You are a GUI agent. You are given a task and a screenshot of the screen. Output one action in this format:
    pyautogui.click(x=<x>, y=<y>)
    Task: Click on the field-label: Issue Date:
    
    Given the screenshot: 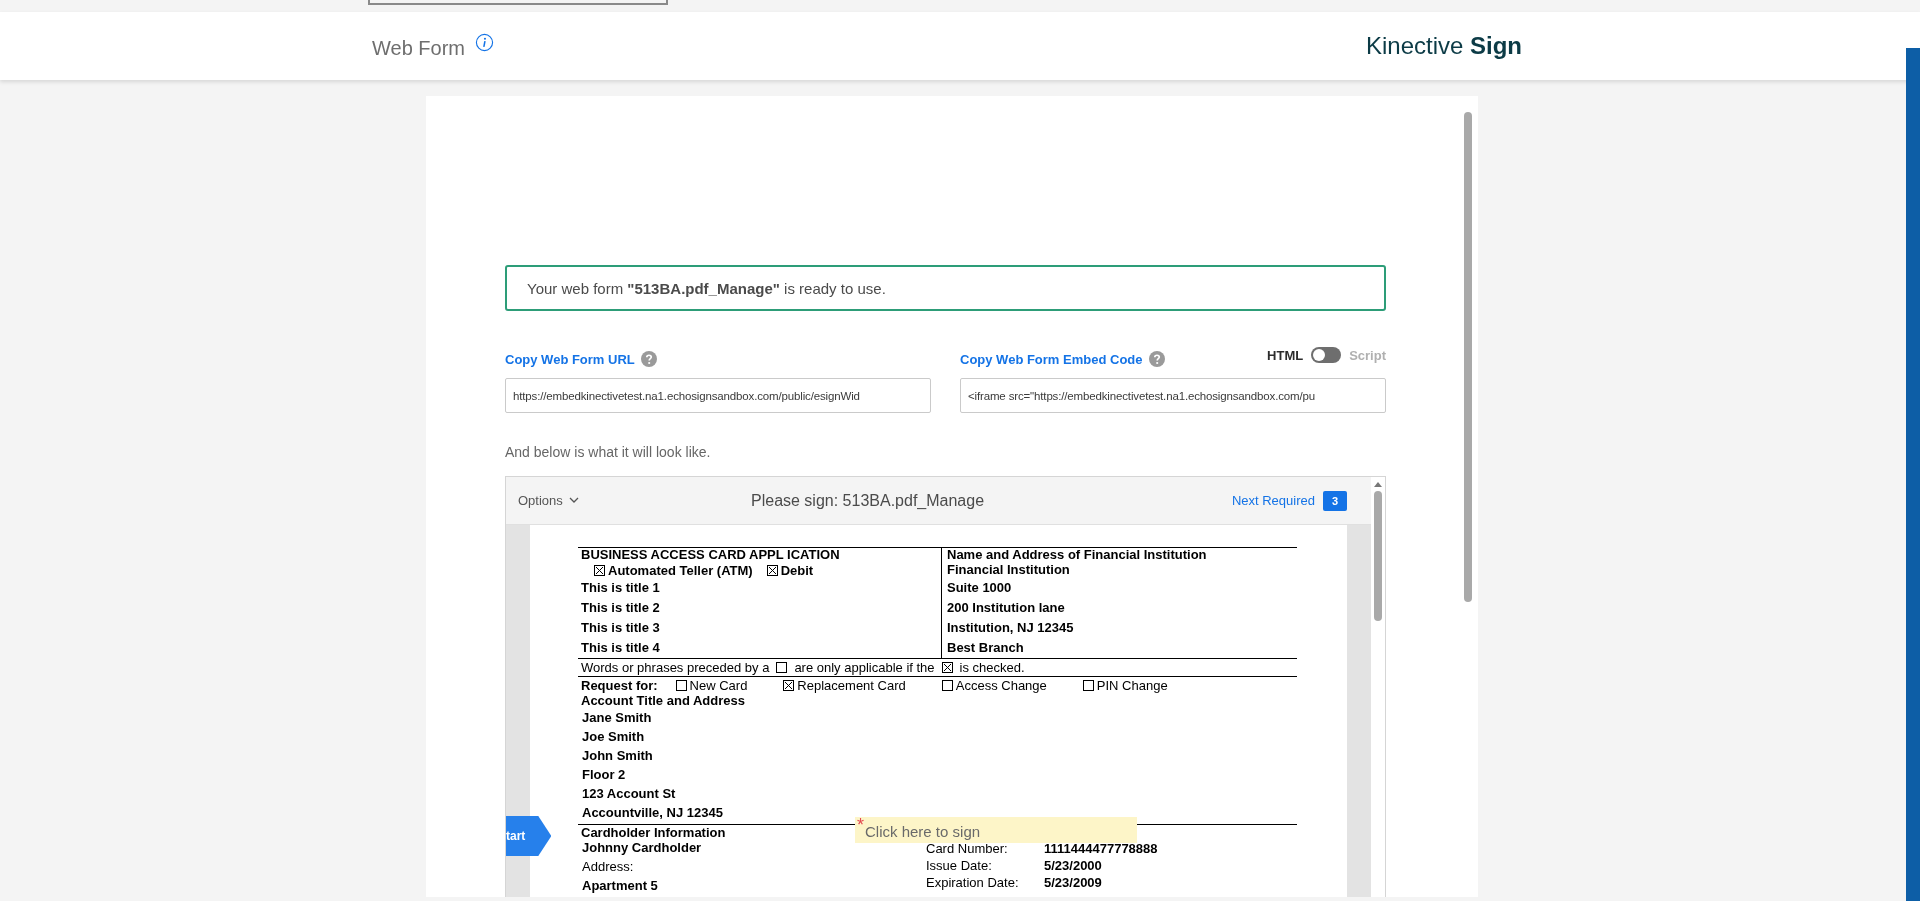 What is the action you would take?
    pyautogui.click(x=959, y=865)
    